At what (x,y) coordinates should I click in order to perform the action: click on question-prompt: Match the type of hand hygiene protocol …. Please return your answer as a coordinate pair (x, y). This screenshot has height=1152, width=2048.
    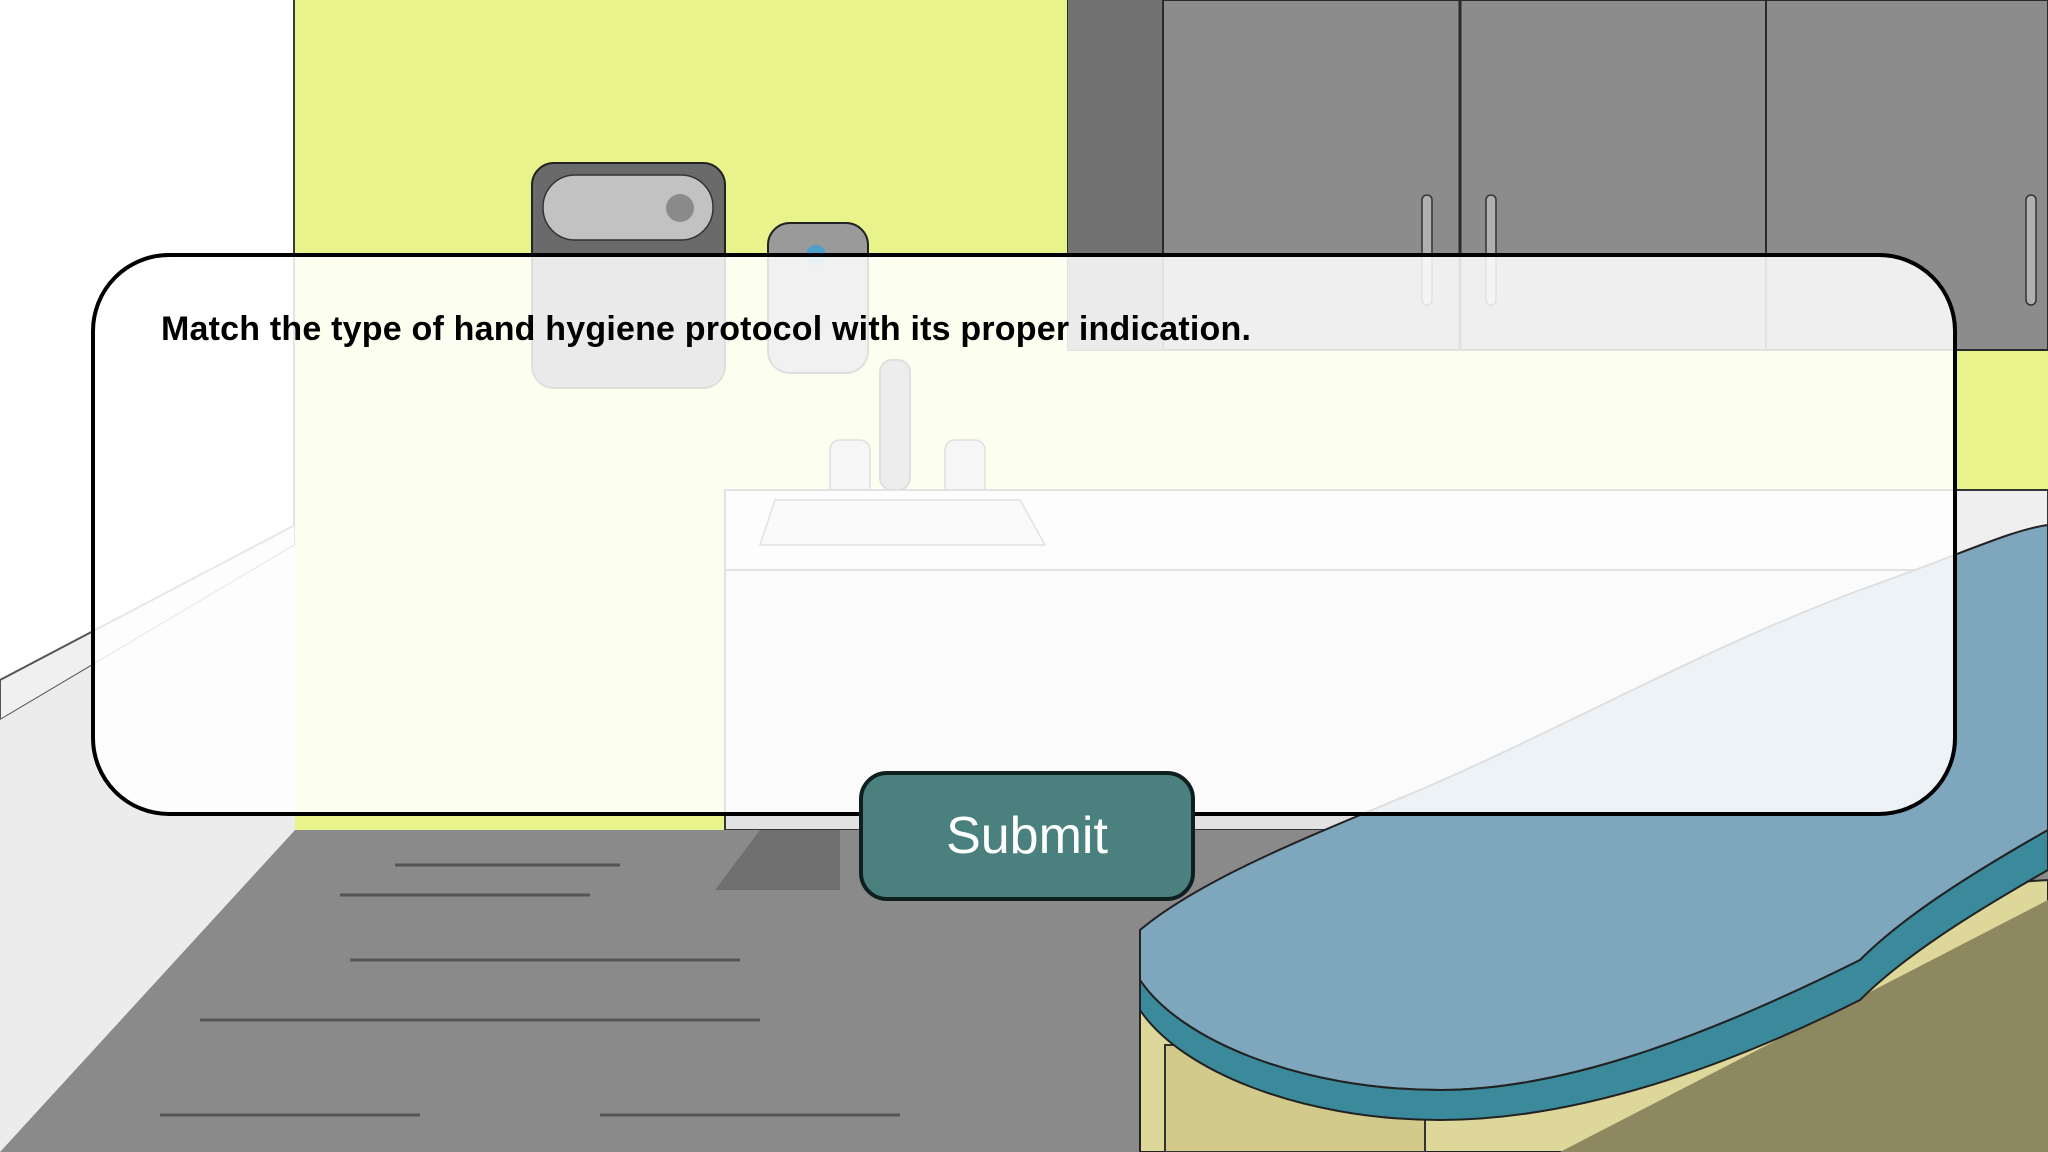
    Looking at the image, I should click on (706, 329).